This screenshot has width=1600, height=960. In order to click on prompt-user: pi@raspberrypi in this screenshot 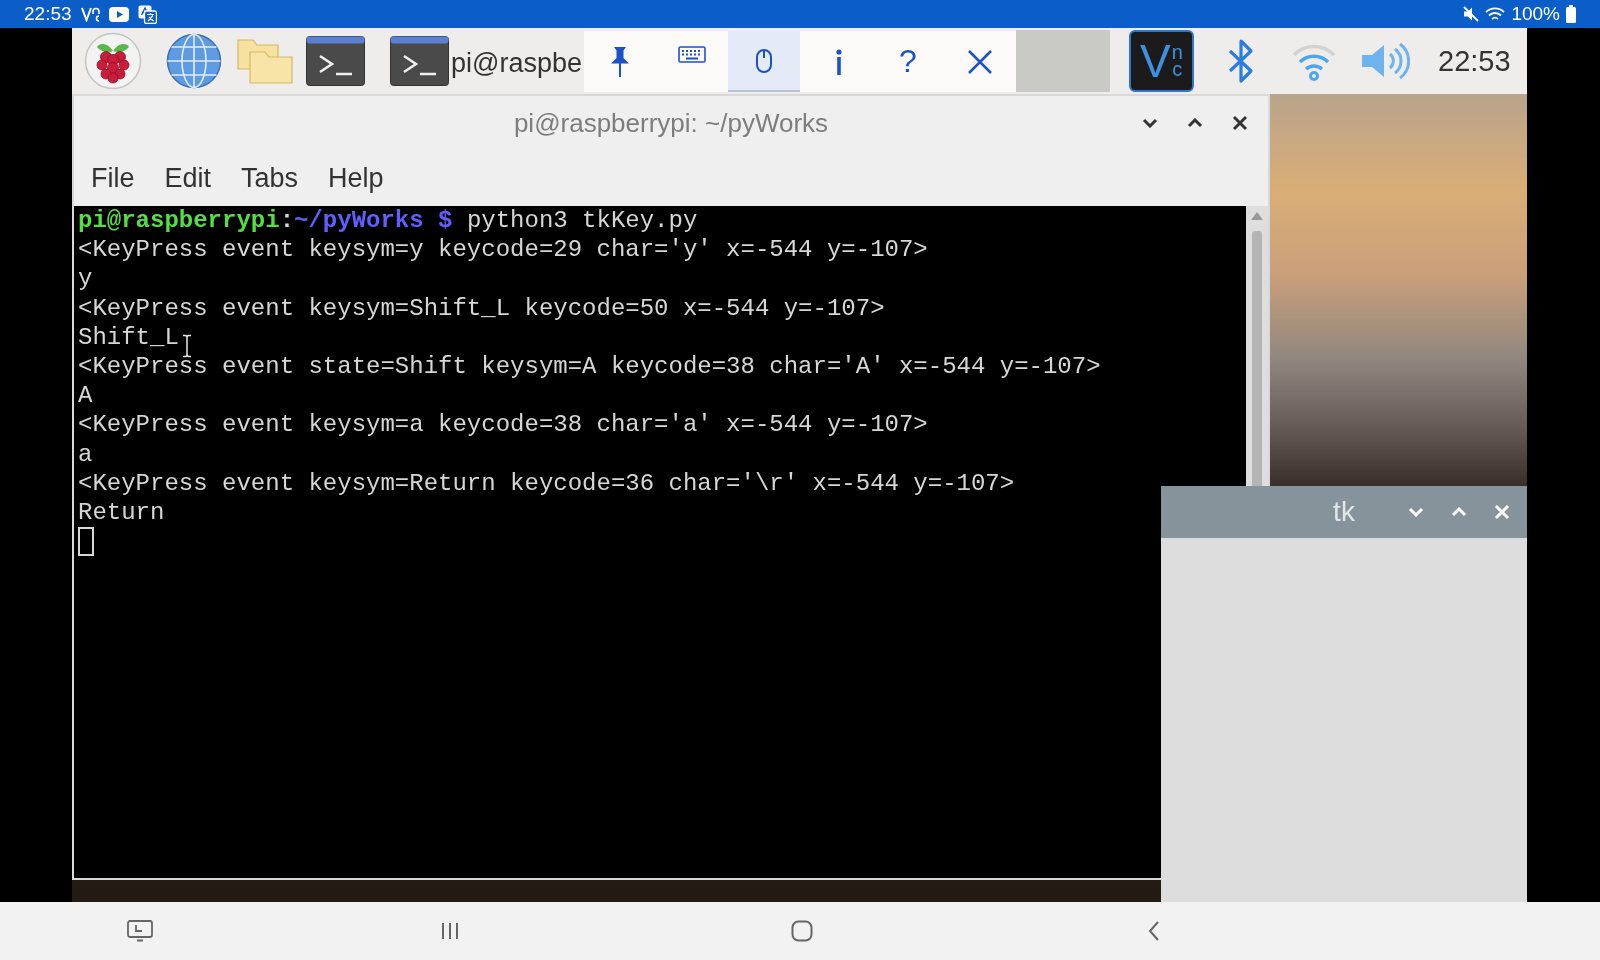, I will do `click(179, 220)`.